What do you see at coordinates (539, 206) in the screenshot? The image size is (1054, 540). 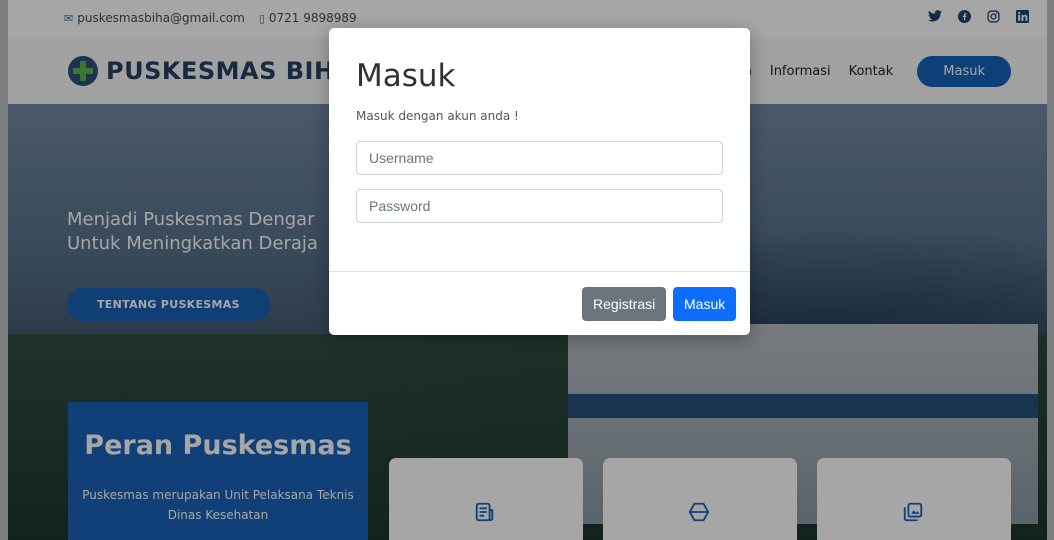 I see `password-input` at bounding box center [539, 206].